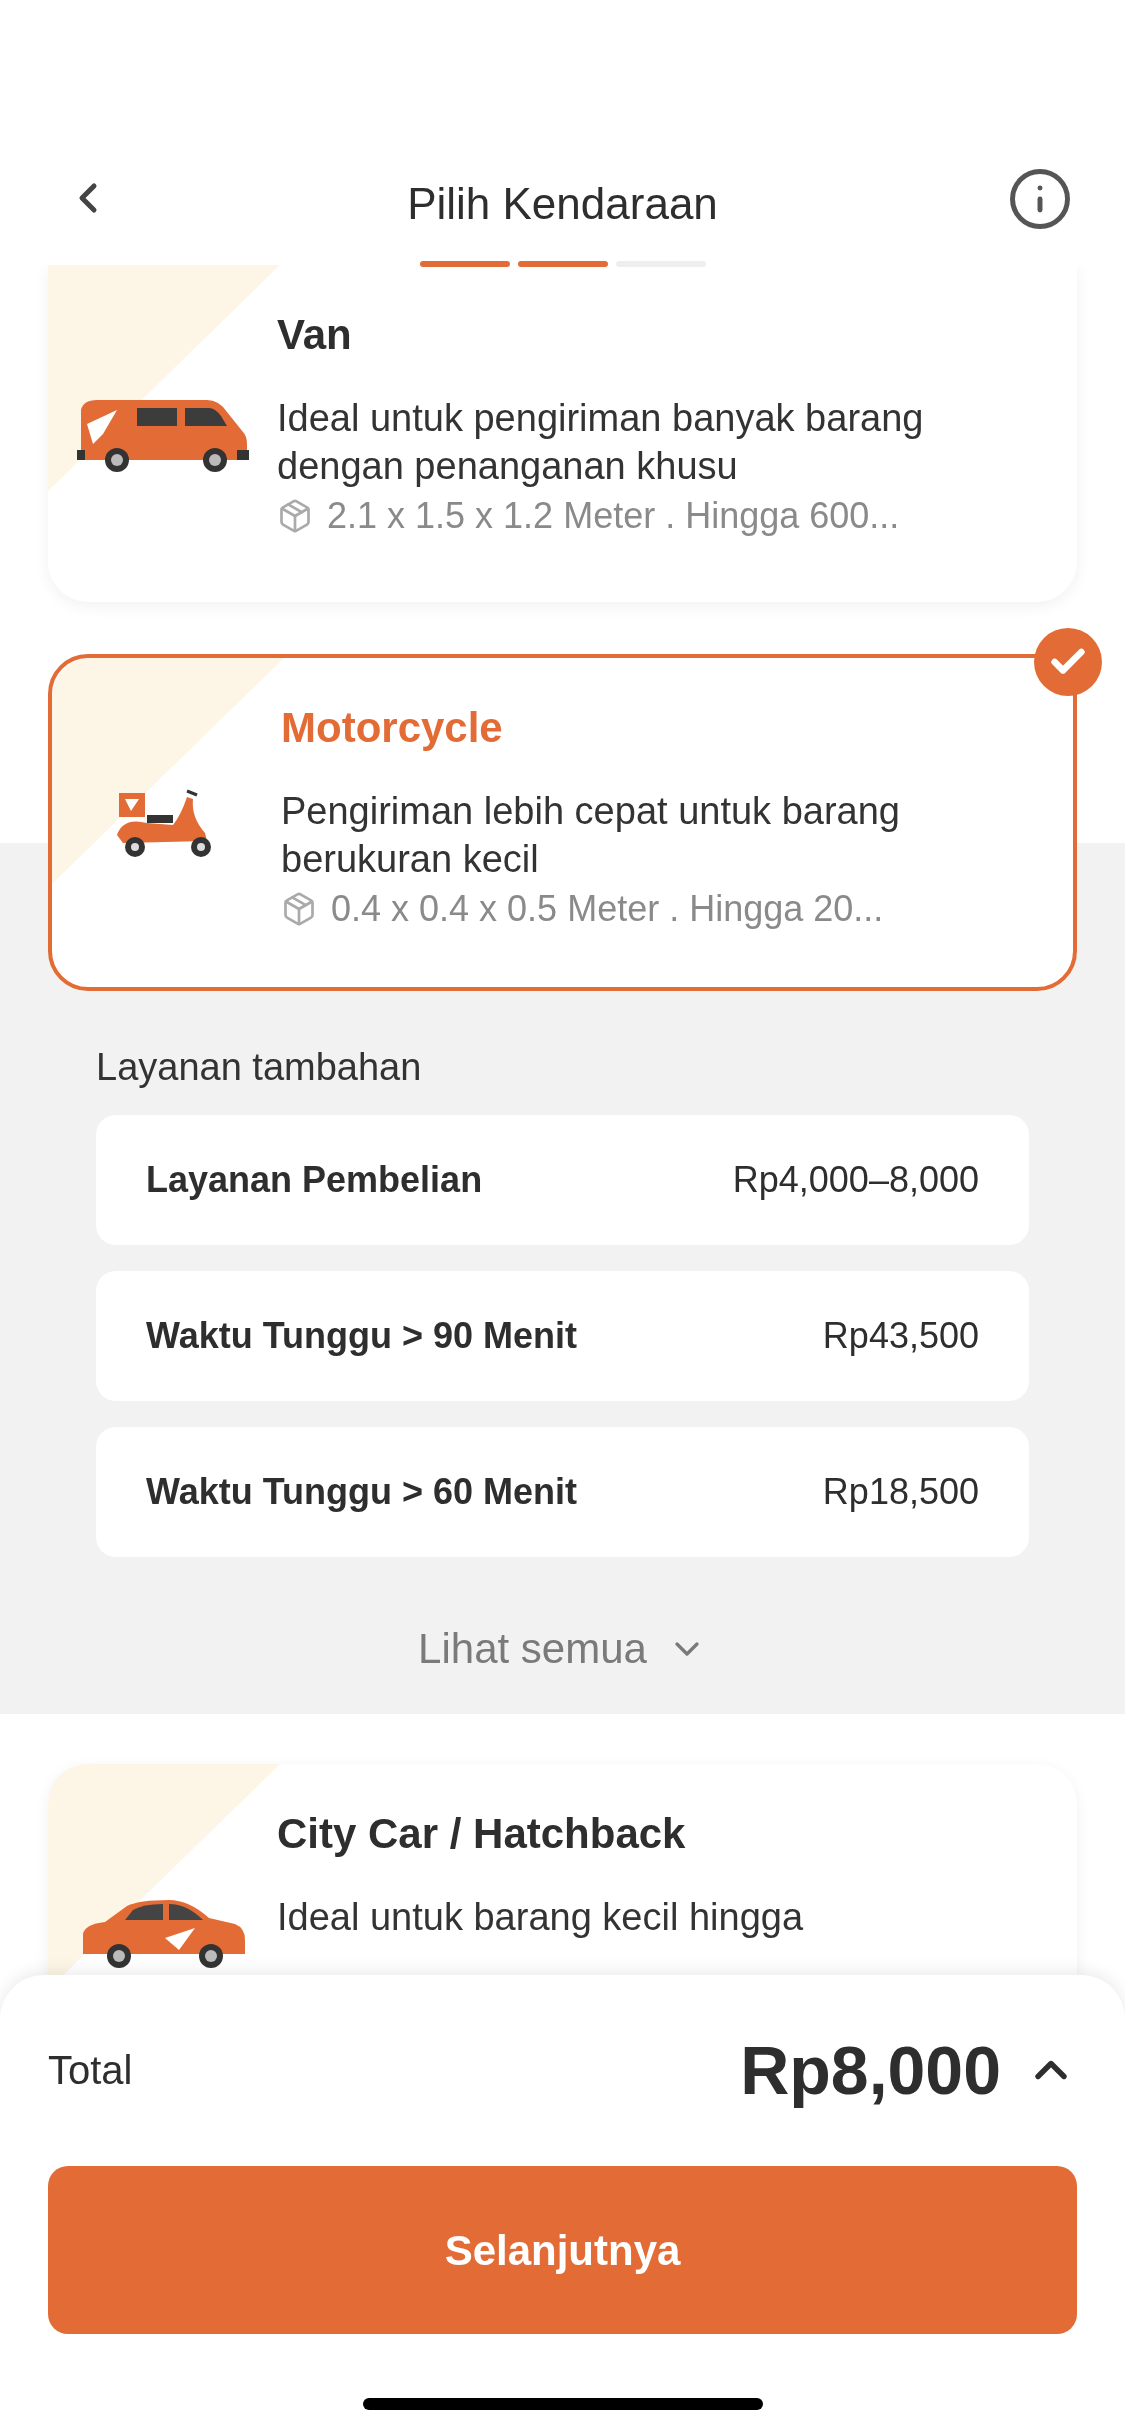 The height and width of the screenshot is (2436, 1125). What do you see at coordinates (541, 1917) in the screenshot?
I see `vehicle-description: Ideal untuk barang kecil hingga` at bounding box center [541, 1917].